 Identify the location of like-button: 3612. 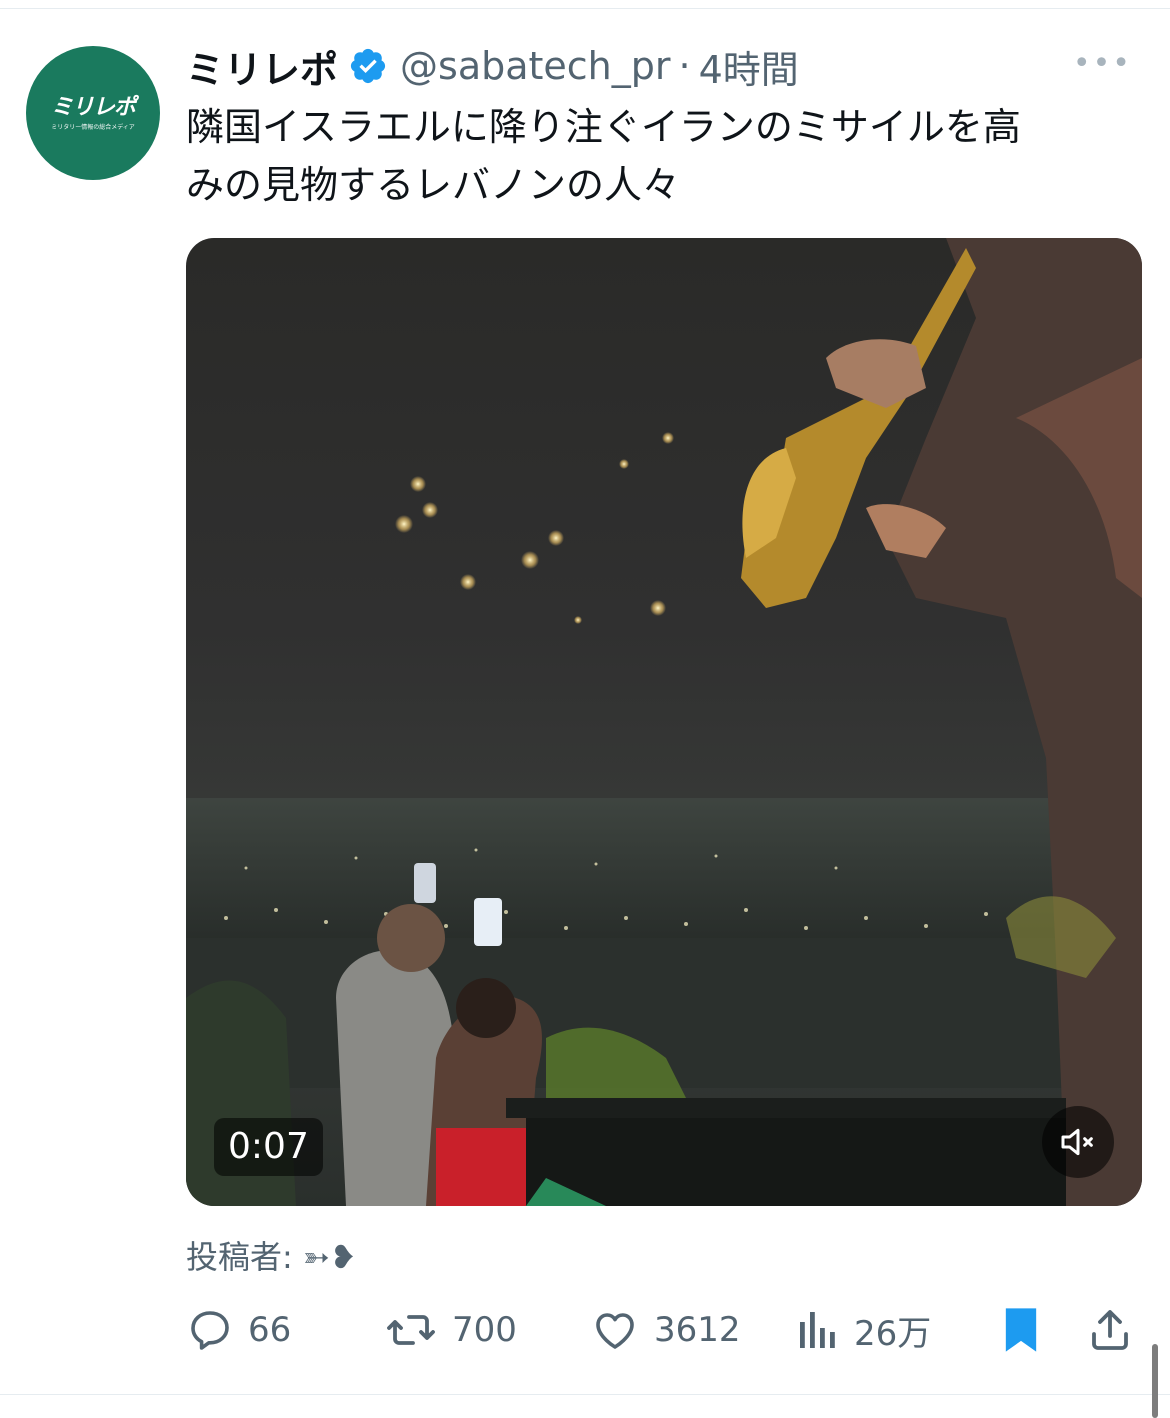
(665, 1330).